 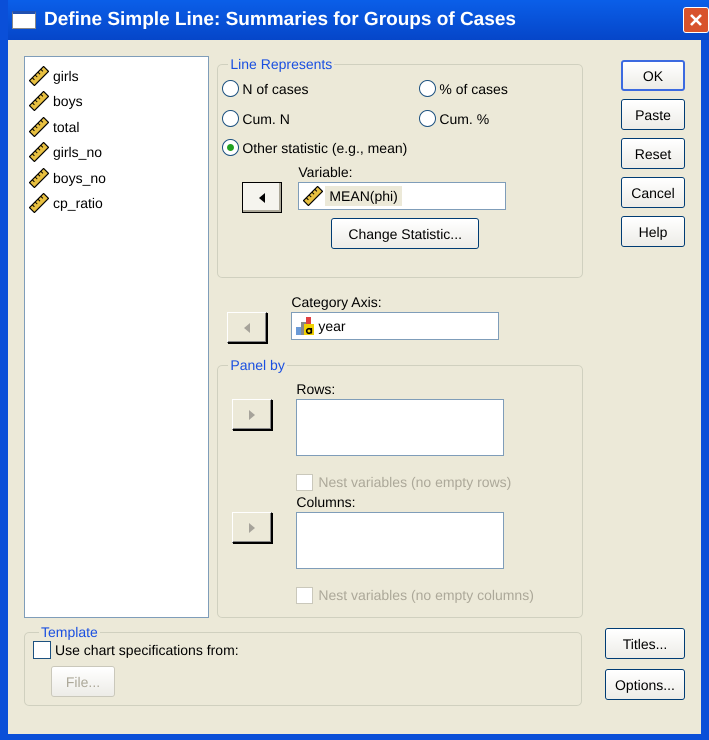 I want to click on variable-item: boys_no, so click(x=116, y=177).